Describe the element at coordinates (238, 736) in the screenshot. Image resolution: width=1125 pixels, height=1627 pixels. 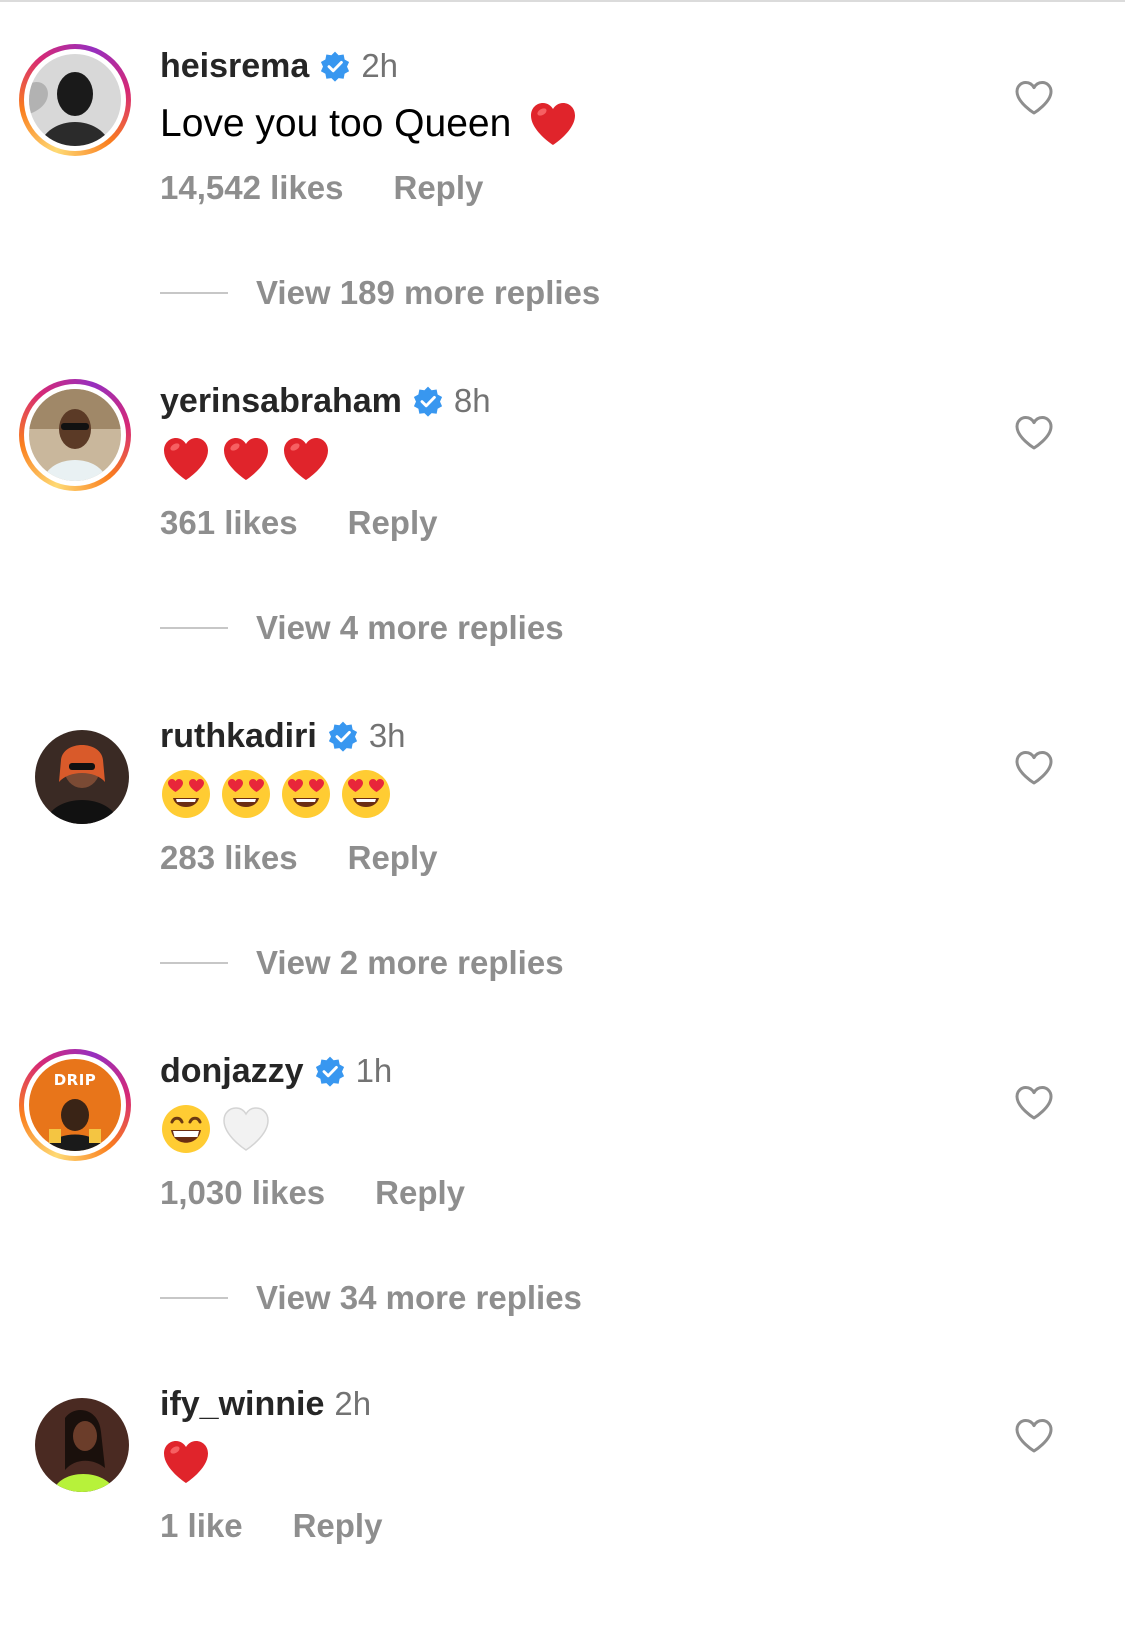
I see `username-link: ruthkadiri` at that location.